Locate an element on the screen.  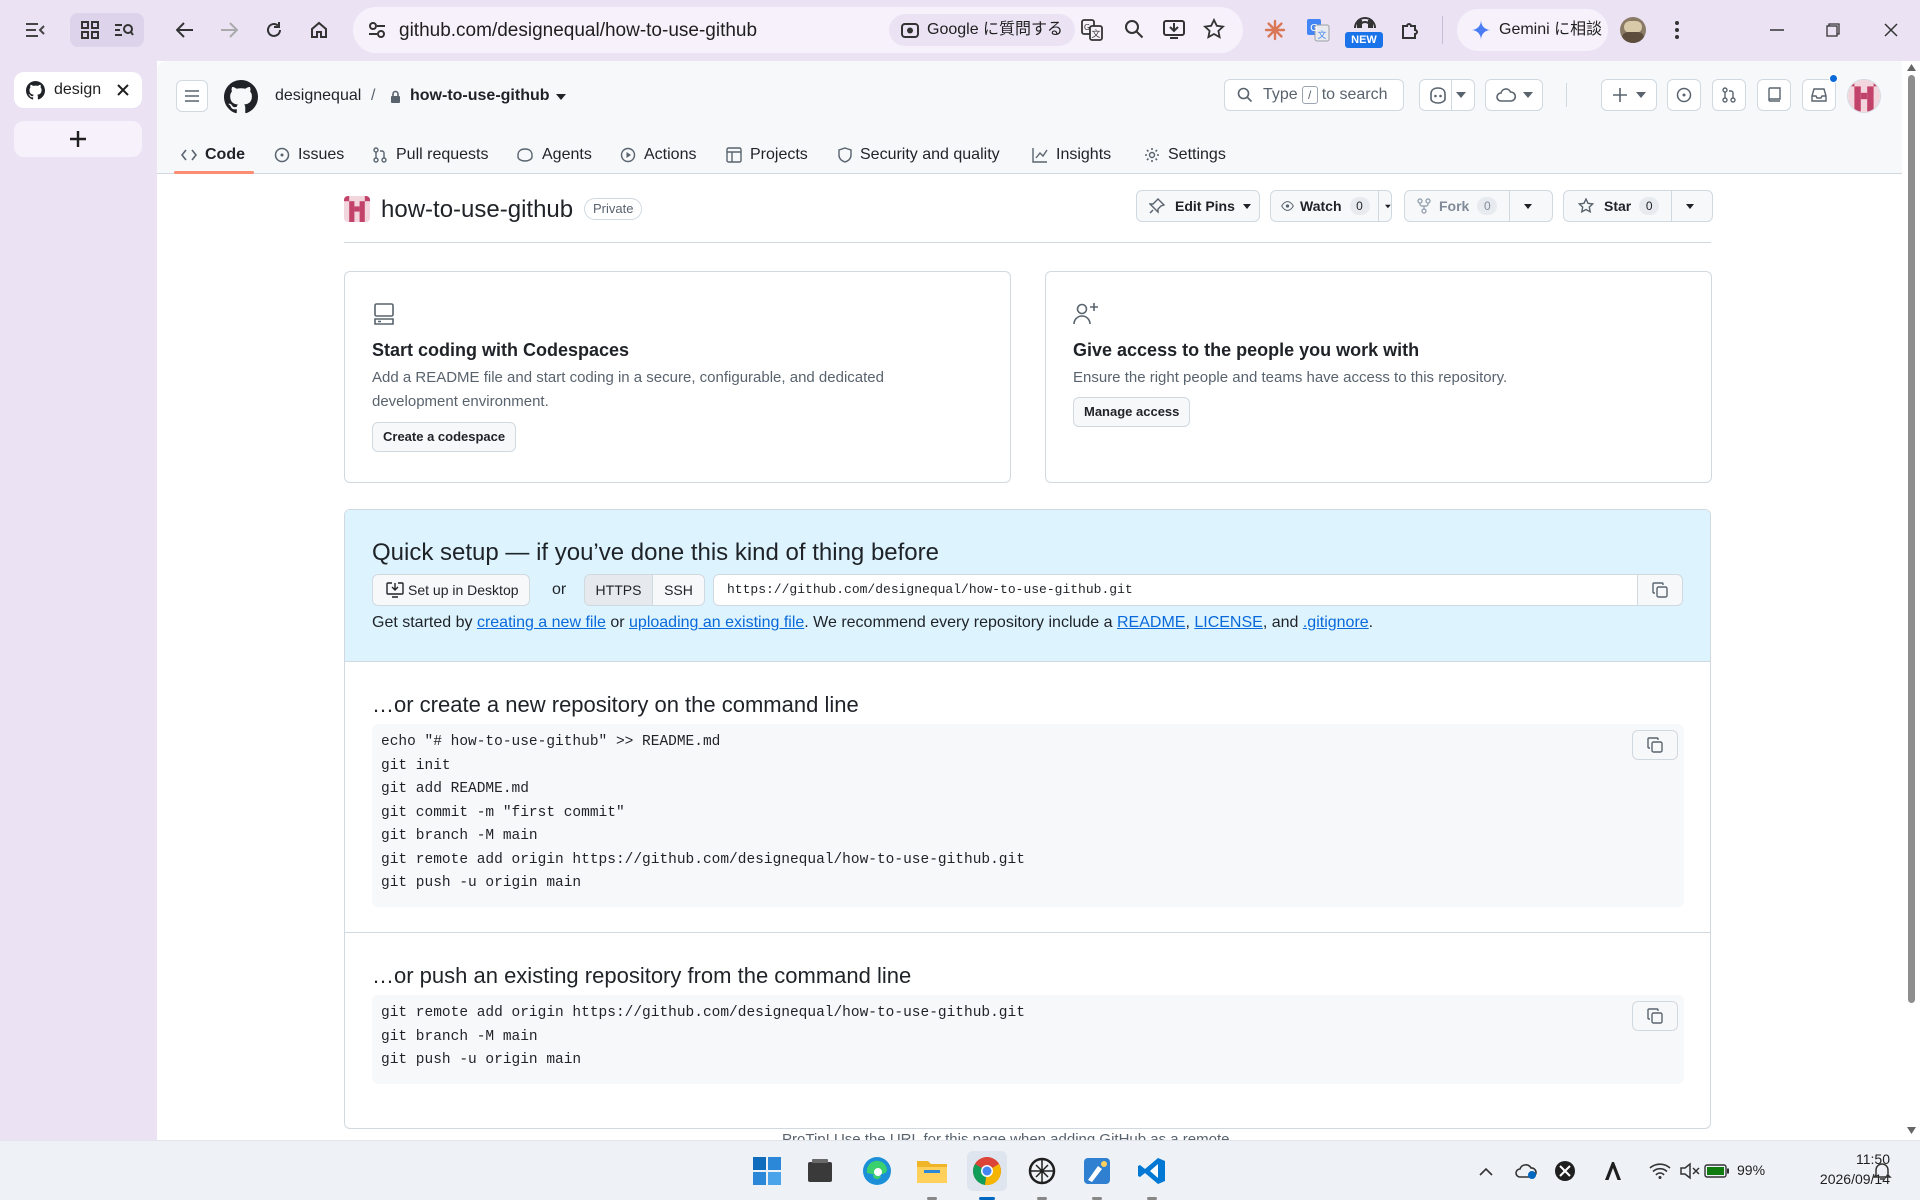
forward-icon is located at coordinates (229, 30).